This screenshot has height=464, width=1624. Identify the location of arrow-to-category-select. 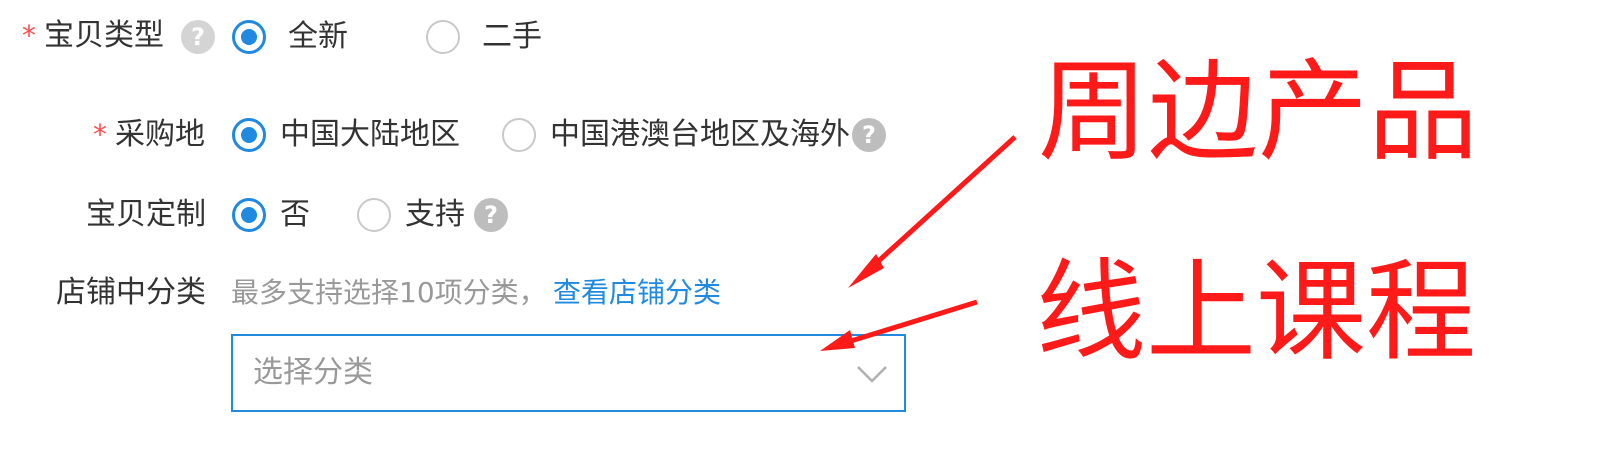
(899, 325).